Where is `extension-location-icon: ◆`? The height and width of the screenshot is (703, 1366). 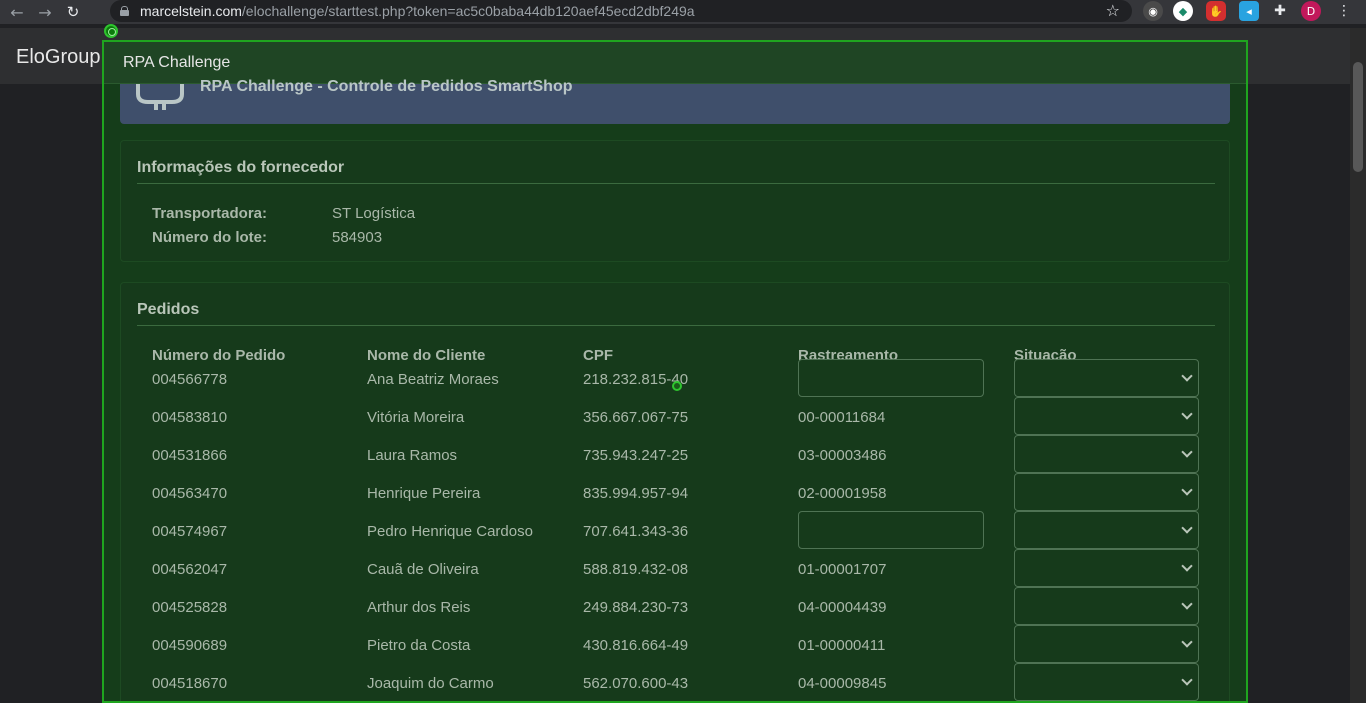 extension-location-icon: ◆ is located at coordinates (1183, 11).